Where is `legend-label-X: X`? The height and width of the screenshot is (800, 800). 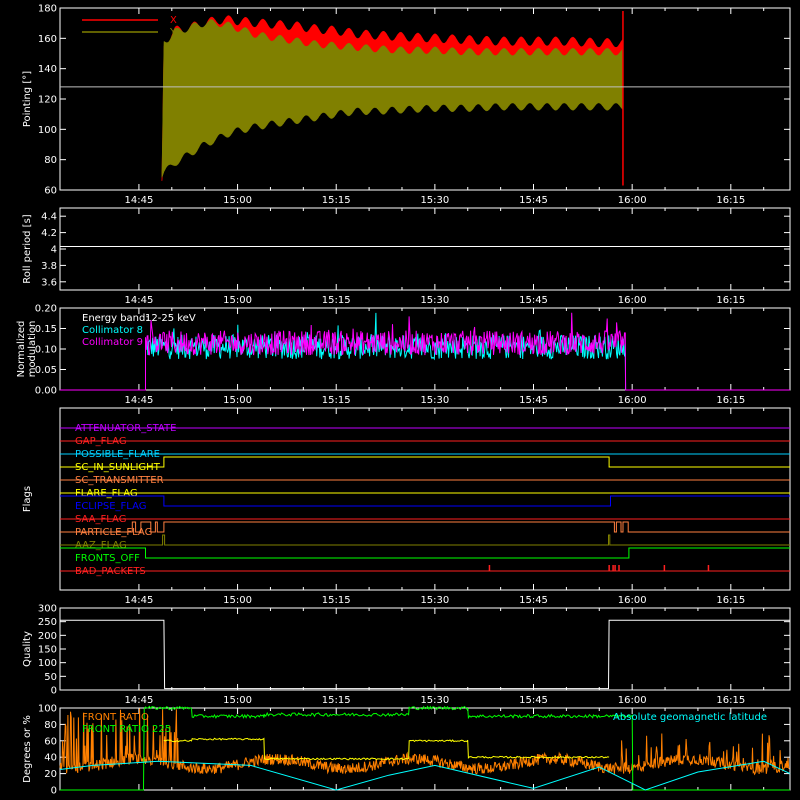
legend-label-X: X is located at coordinates (173, 20).